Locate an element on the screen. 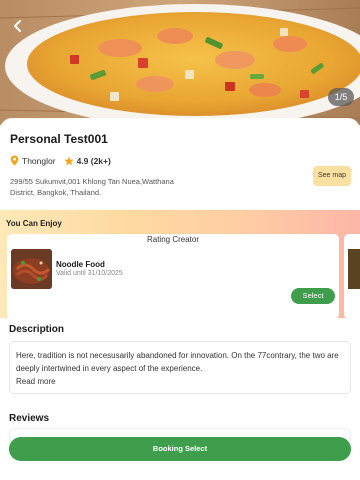 The height and width of the screenshot is (480, 360). store-title: Personal Test001 is located at coordinates (59, 139).